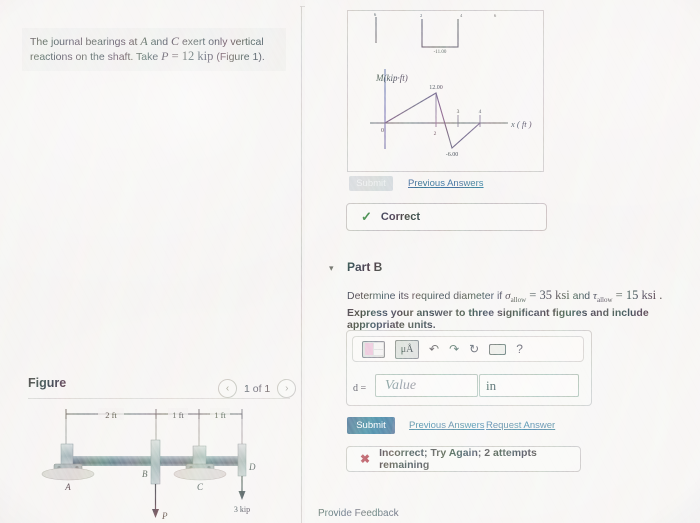  What do you see at coordinates (641, 295) in the screenshot?
I see `tau-value: 15 ksi` at bounding box center [641, 295].